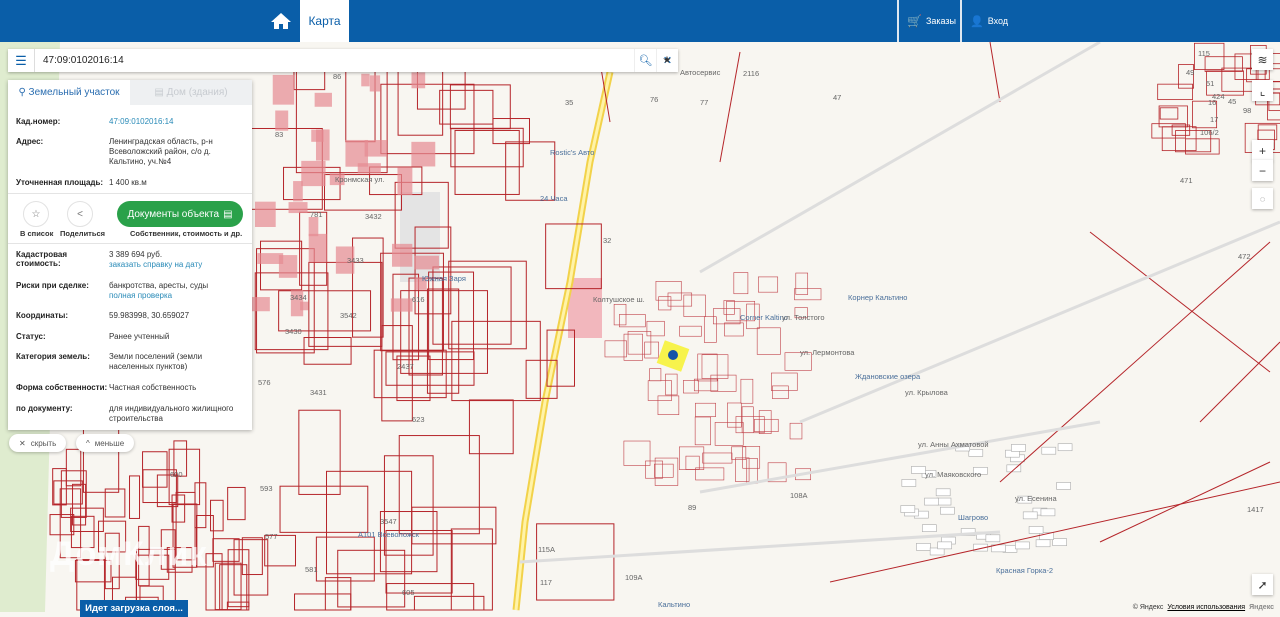 The image size is (1280, 617). Describe the element at coordinates (1204, 53) in the screenshot. I see `parcel-number: 115` at that location.